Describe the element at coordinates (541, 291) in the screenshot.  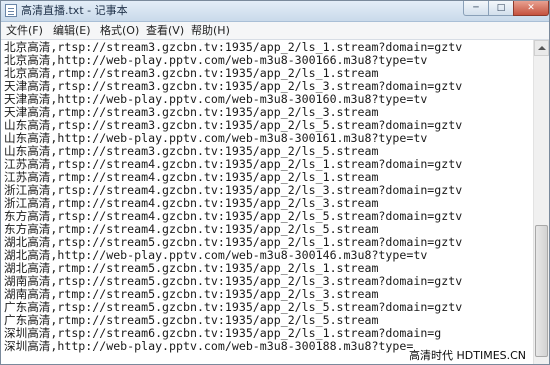
I see `scrollbar-thumb` at that location.